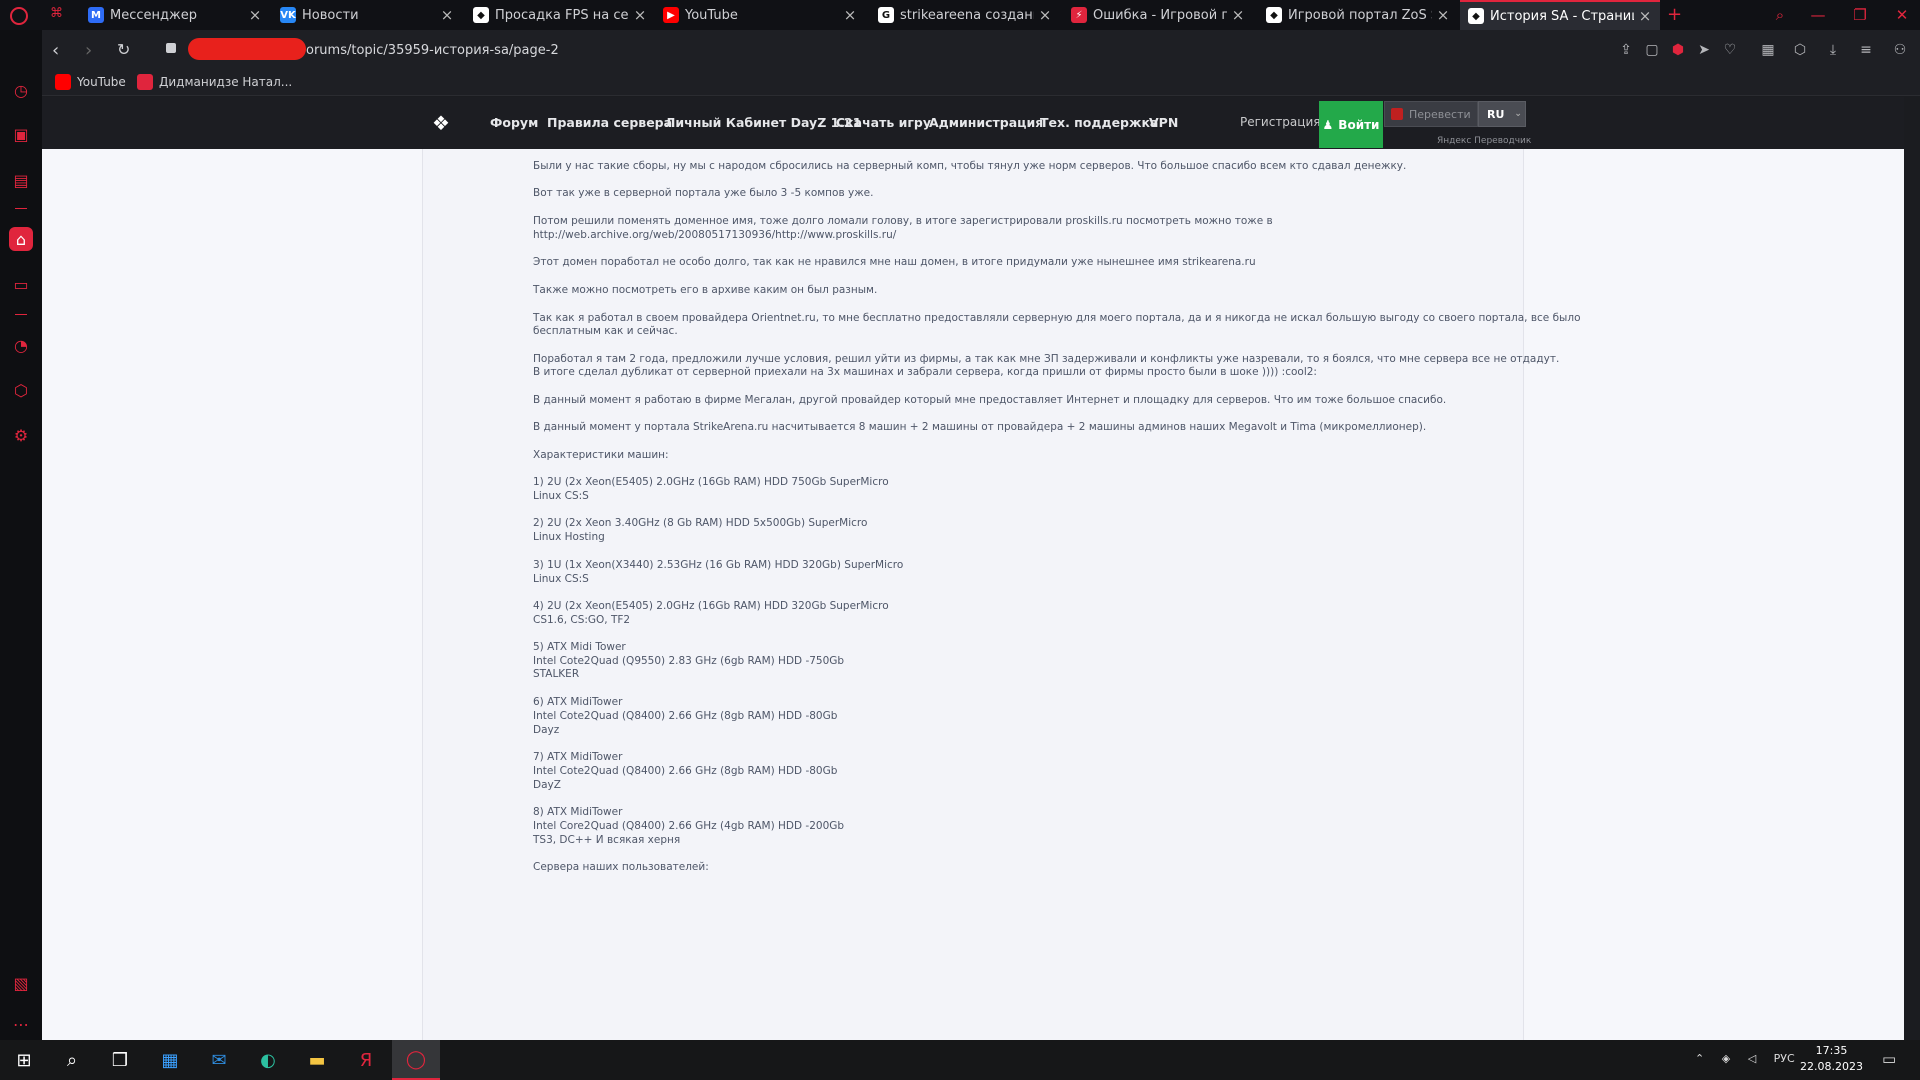  I want to click on nav-download: Скачать игру, so click(883, 122).